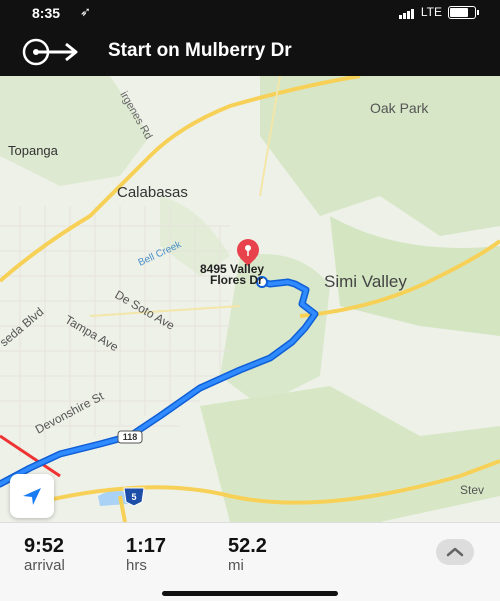 The width and height of the screenshot is (500, 601). I want to click on location-arrow-icon: ➶, so click(85, 11).